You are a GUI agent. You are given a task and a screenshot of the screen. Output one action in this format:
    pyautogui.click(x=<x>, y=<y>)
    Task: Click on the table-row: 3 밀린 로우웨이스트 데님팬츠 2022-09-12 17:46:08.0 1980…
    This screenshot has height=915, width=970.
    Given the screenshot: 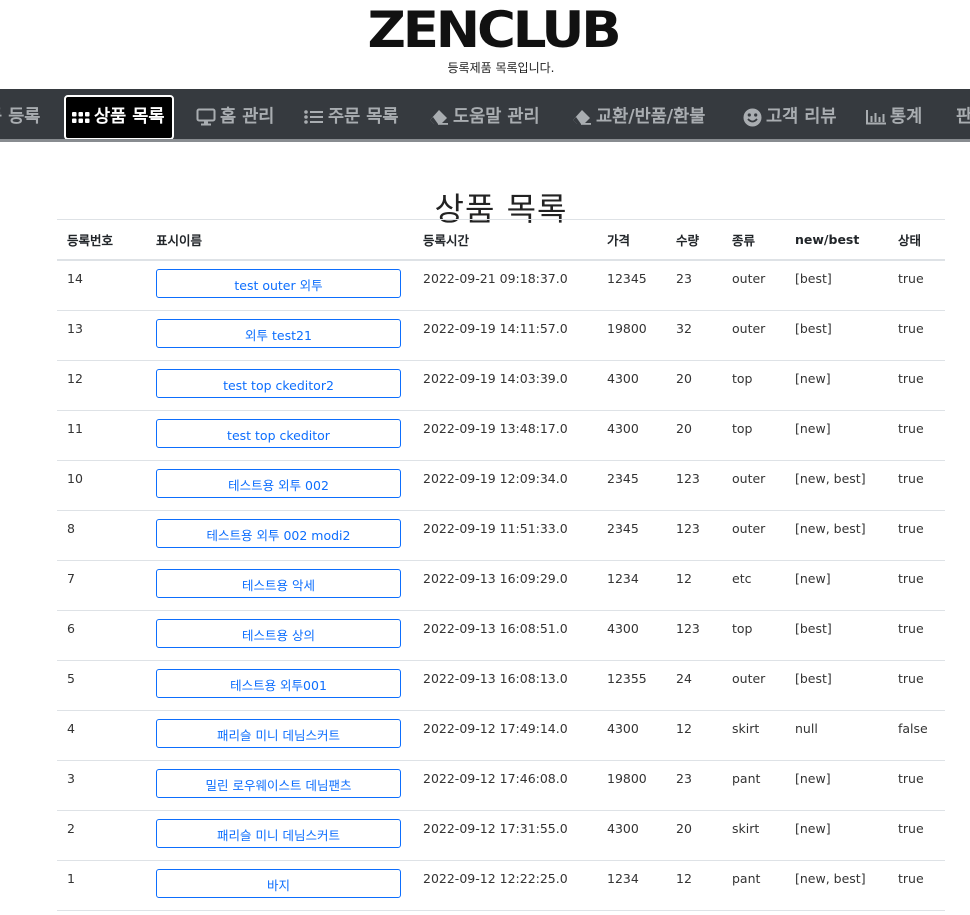 What is the action you would take?
    pyautogui.click(x=501, y=785)
    